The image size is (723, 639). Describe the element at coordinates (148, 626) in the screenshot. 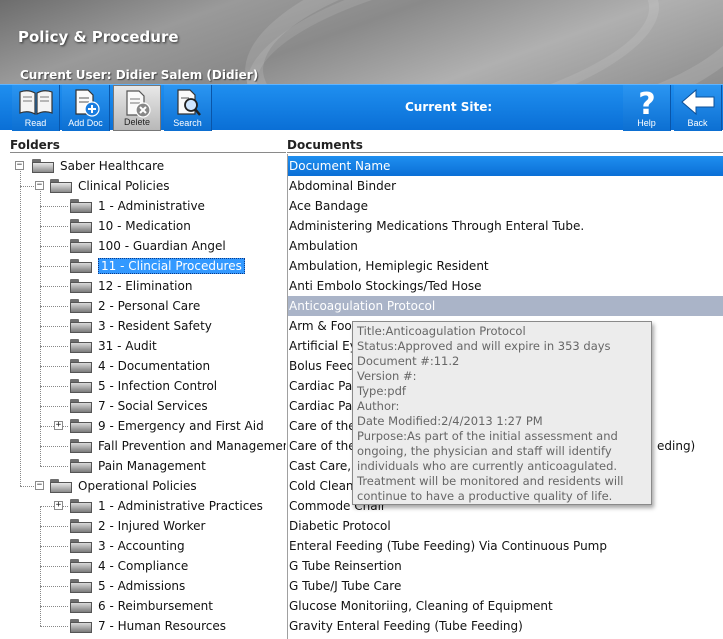

I see `tree-node-operational-item: 7 - Human Resources` at that location.